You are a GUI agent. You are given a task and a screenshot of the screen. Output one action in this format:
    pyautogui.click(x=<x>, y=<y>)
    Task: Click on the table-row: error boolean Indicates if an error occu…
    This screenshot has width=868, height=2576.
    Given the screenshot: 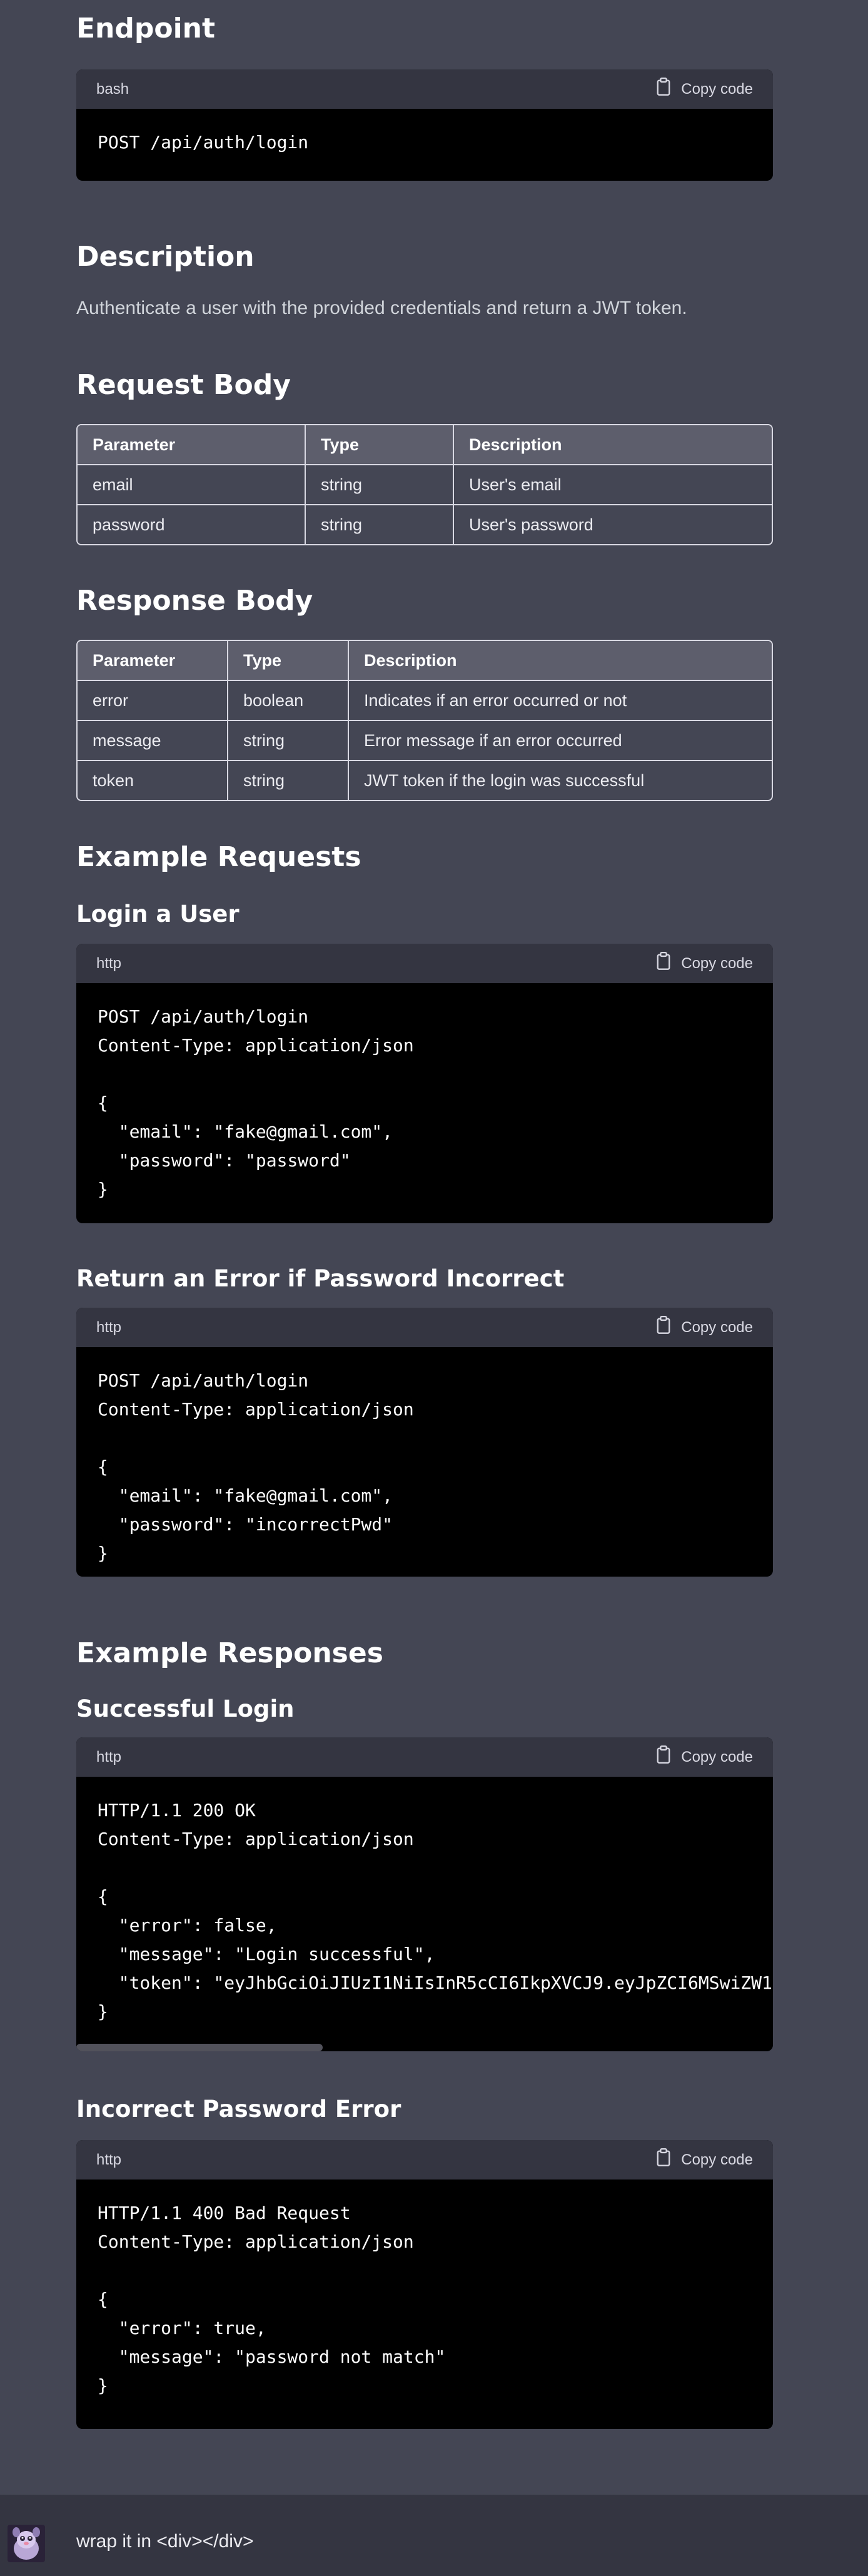 What is the action you would take?
    pyautogui.click(x=425, y=701)
    